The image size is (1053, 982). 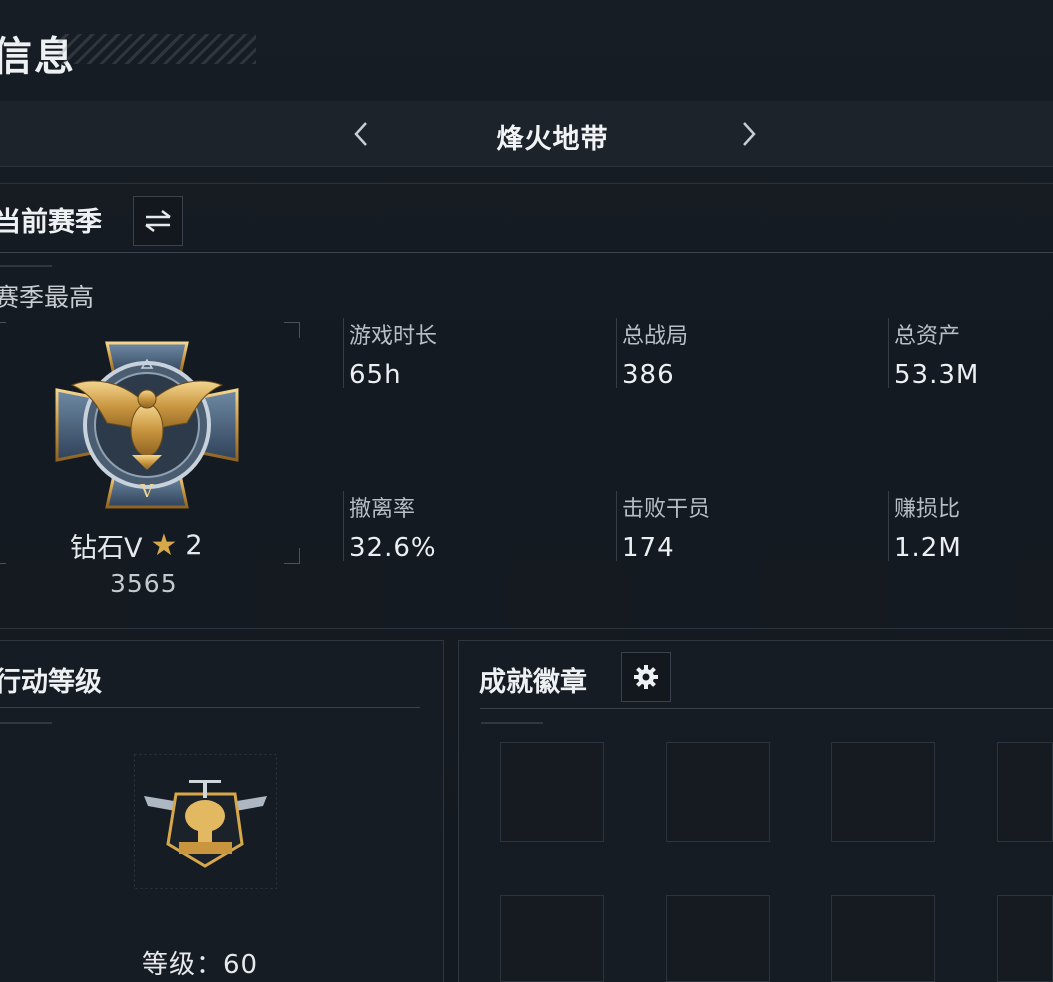 What do you see at coordinates (648, 375) in the screenshot?
I see `stat-value: 386` at bounding box center [648, 375].